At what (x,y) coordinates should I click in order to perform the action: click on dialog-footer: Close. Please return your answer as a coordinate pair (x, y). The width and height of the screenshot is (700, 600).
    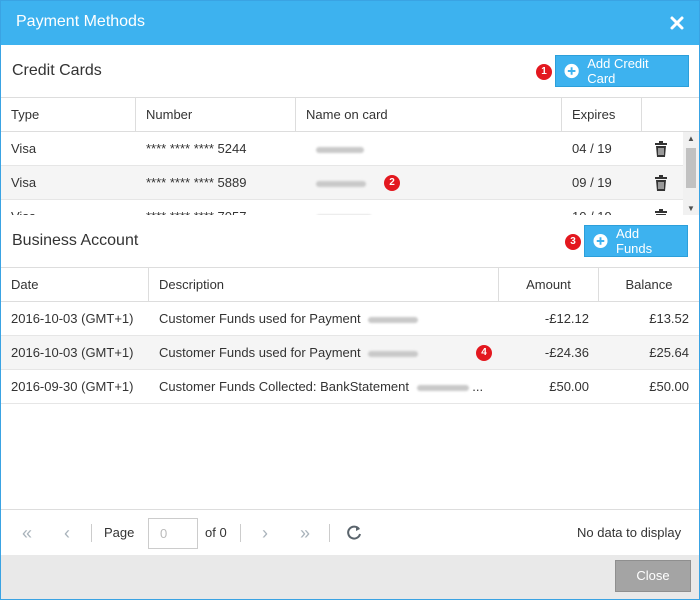
    Looking at the image, I should click on (350, 577).